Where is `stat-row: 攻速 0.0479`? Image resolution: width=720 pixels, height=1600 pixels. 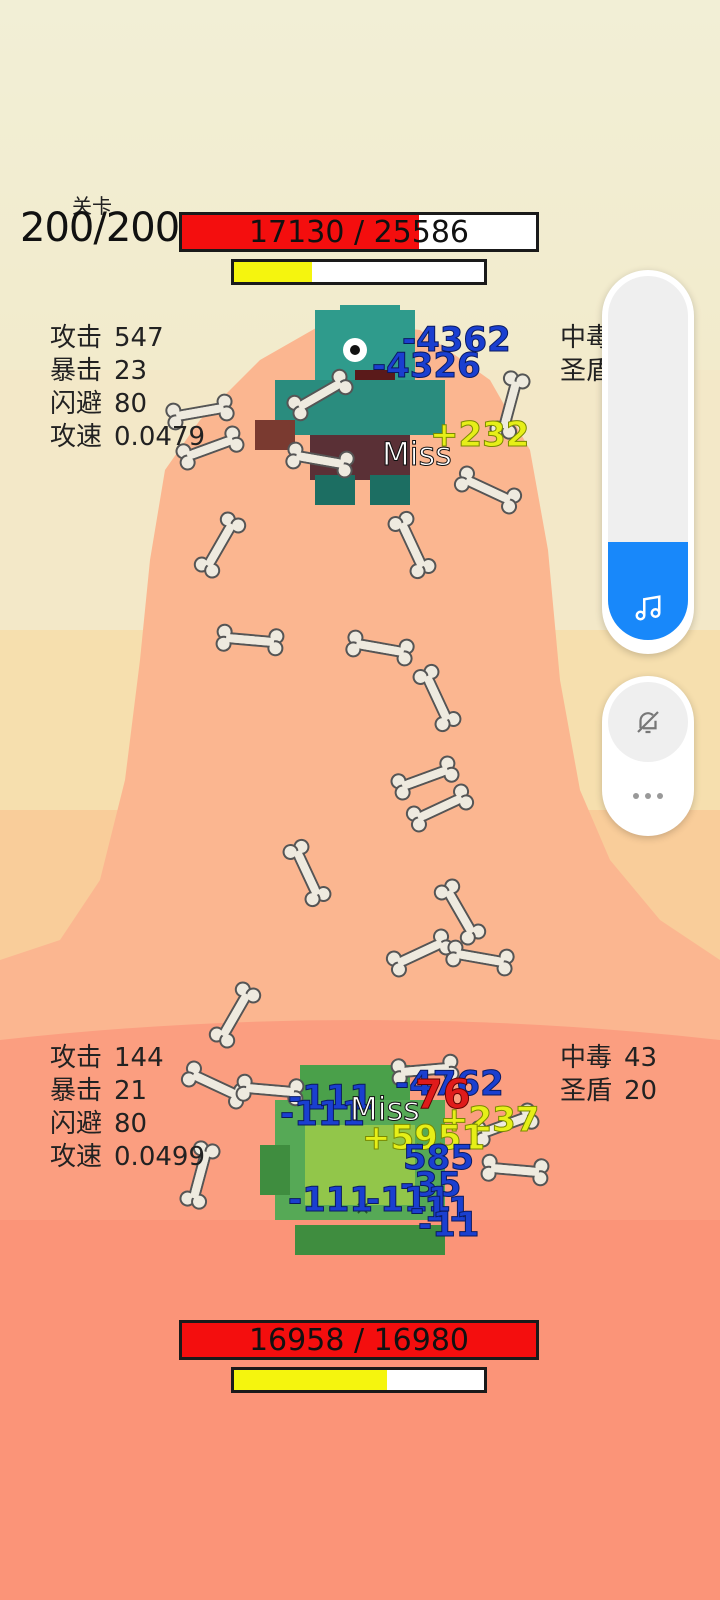
stat-row: 攻速 0.0479 is located at coordinates (127, 437).